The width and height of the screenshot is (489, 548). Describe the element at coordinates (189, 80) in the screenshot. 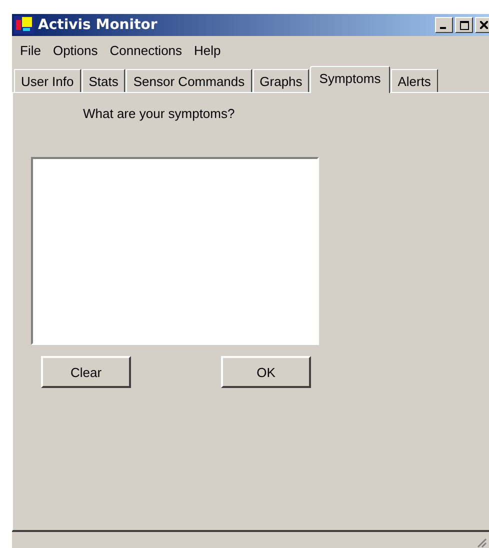

I see `tab: Sensor Commands` at that location.